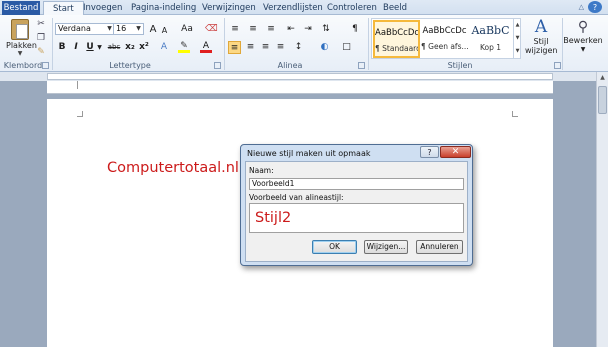 The height and width of the screenshot is (347, 608). What do you see at coordinates (395, 8) in the screenshot?
I see `tab-beeld: Beeld` at bounding box center [395, 8].